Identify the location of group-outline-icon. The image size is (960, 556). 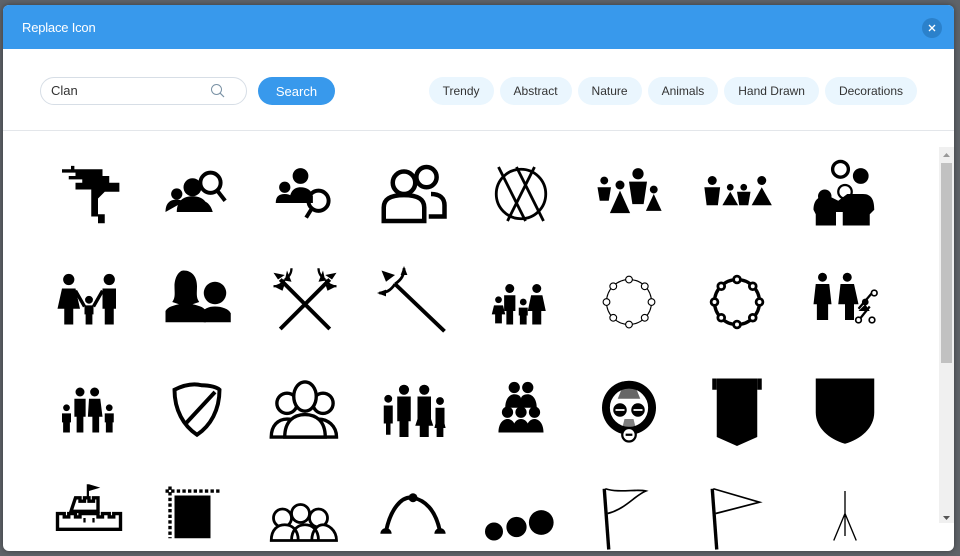
(304, 409).